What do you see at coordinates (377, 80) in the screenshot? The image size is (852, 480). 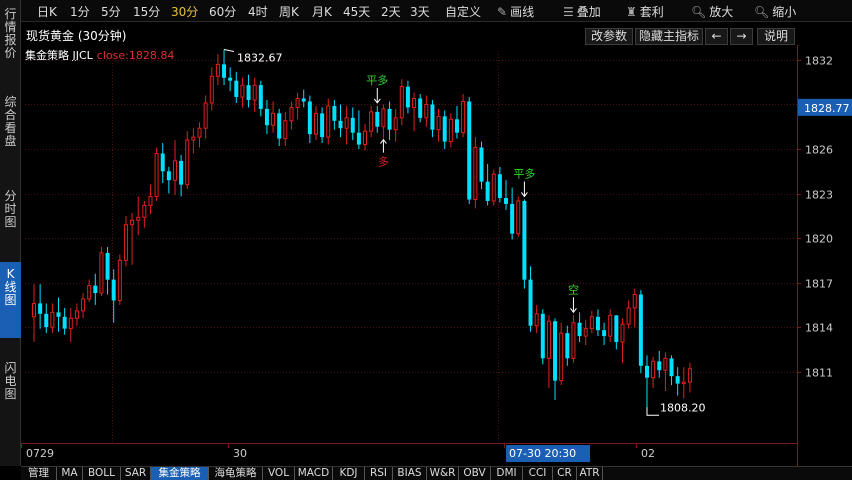 I see `signal-label: 平多` at bounding box center [377, 80].